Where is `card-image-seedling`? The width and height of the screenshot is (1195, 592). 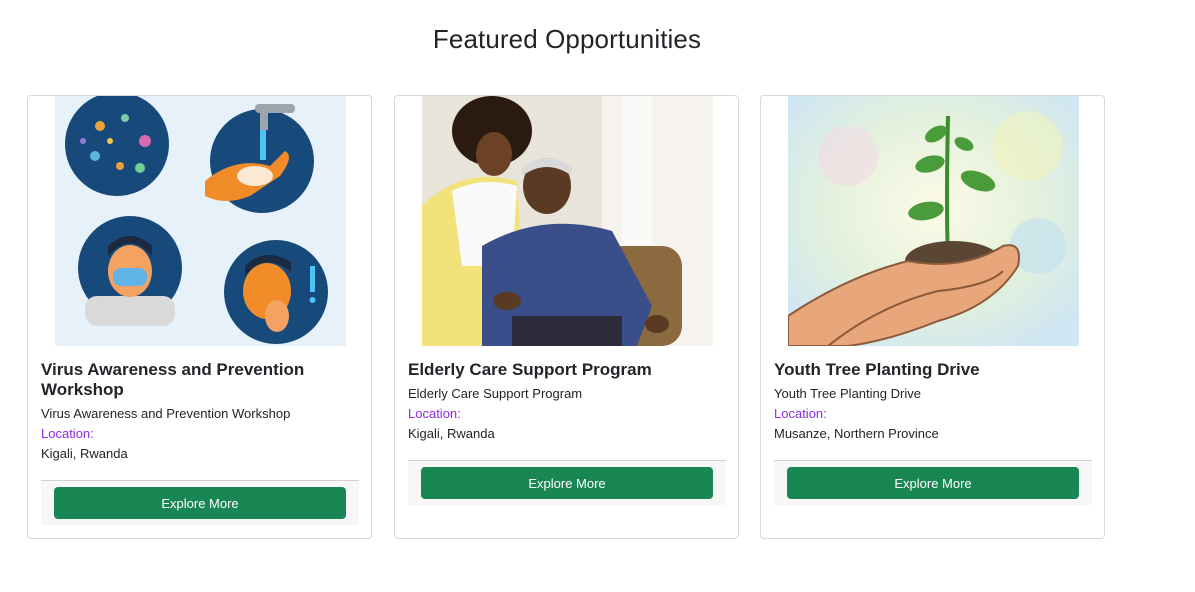
card-image-seedling is located at coordinates (933, 221).